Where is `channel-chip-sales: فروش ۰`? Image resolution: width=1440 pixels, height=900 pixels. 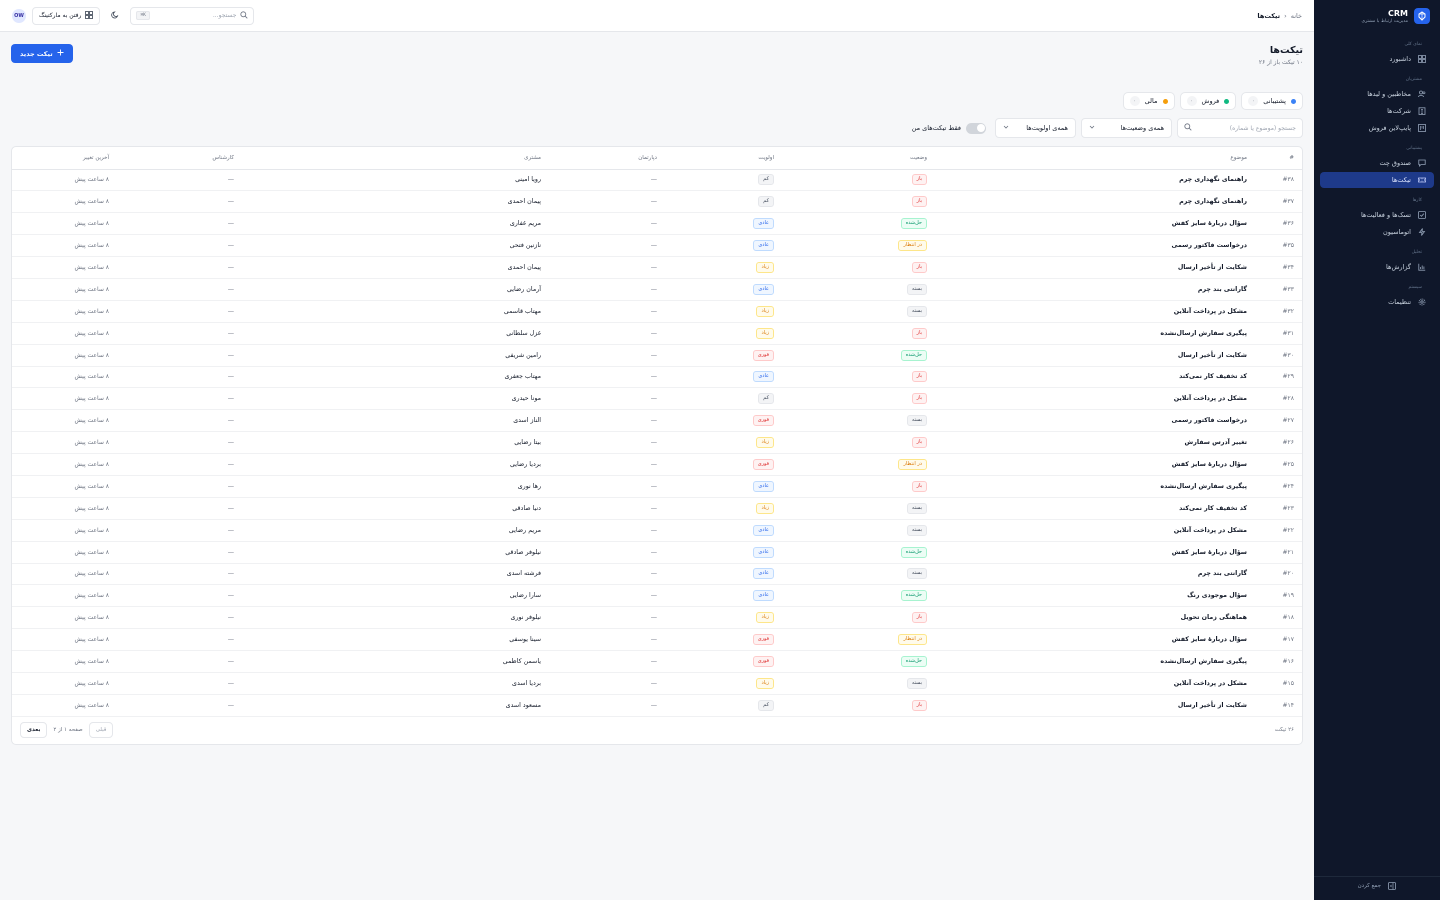 channel-chip-sales: فروش ۰ is located at coordinates (1208, 101).